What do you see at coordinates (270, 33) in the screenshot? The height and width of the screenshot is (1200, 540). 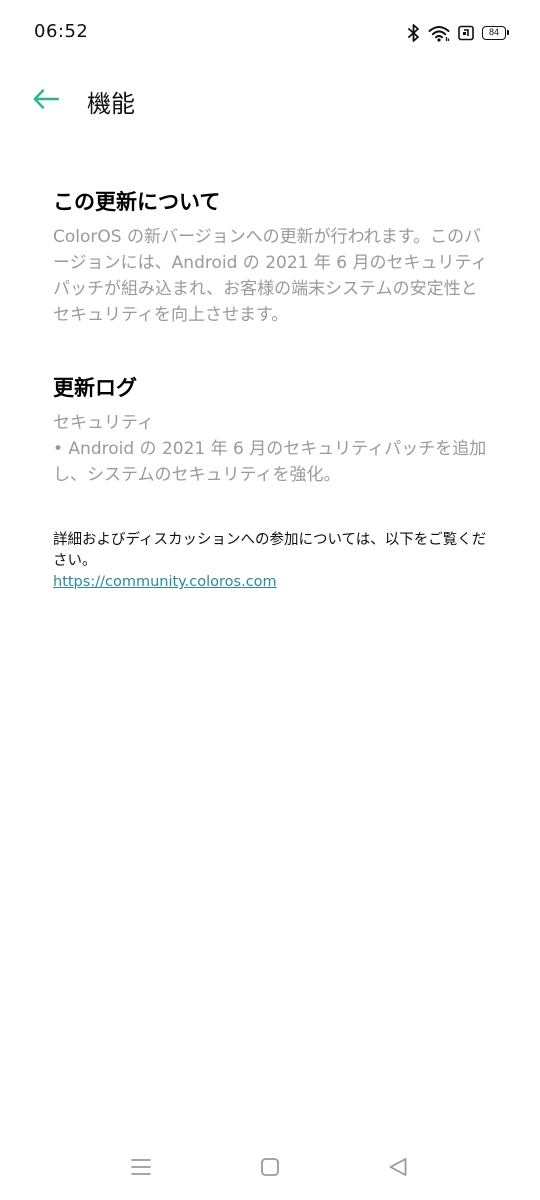 I see `status-bar: 06:52 84` at bounding box center [270, 33].